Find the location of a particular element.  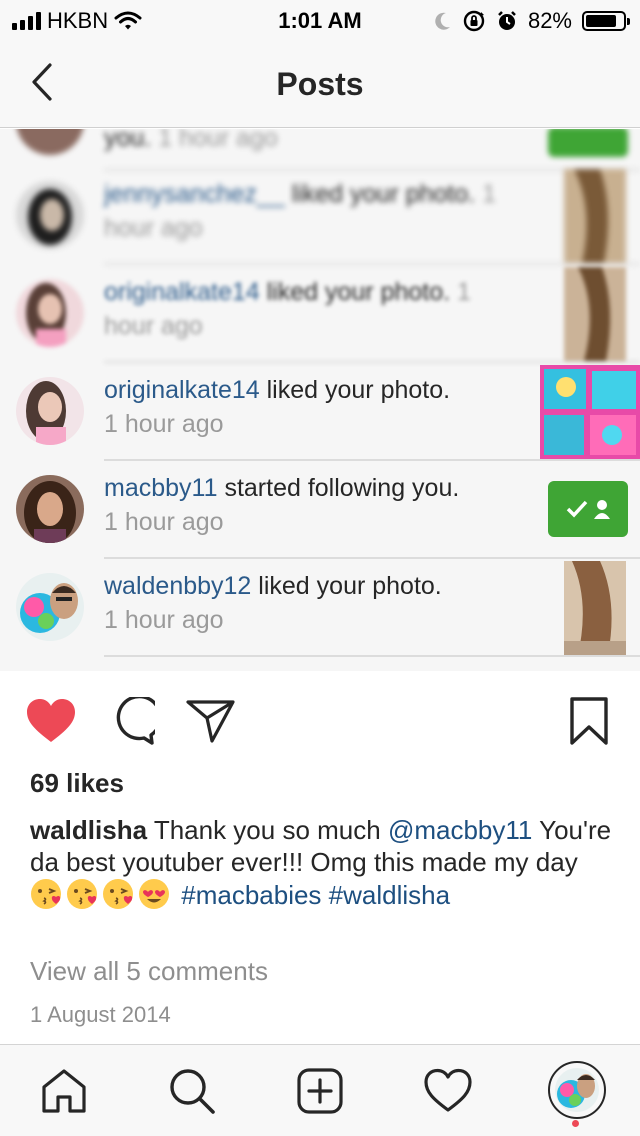

caption-text: Thank you so much is located at coordinates (267, 830).